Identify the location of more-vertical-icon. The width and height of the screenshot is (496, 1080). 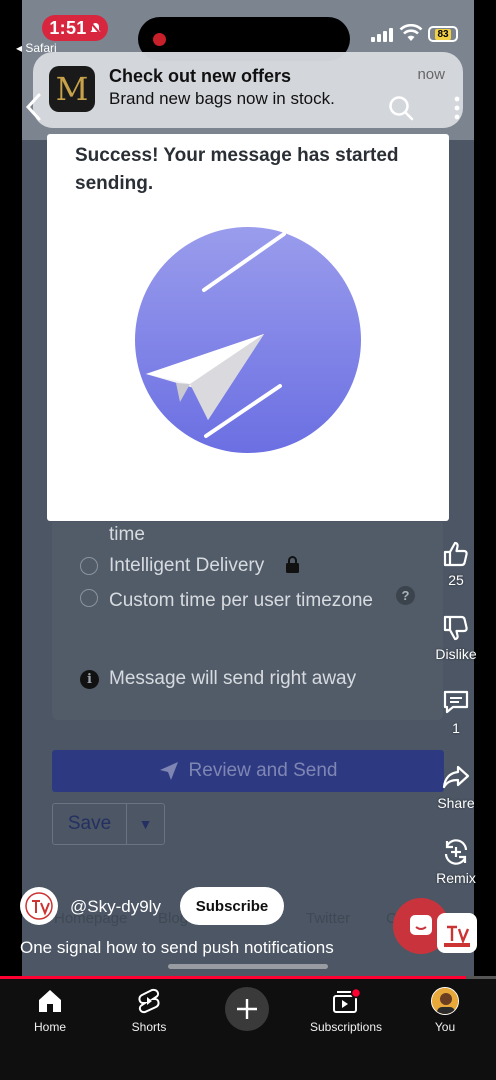
(457, 108).